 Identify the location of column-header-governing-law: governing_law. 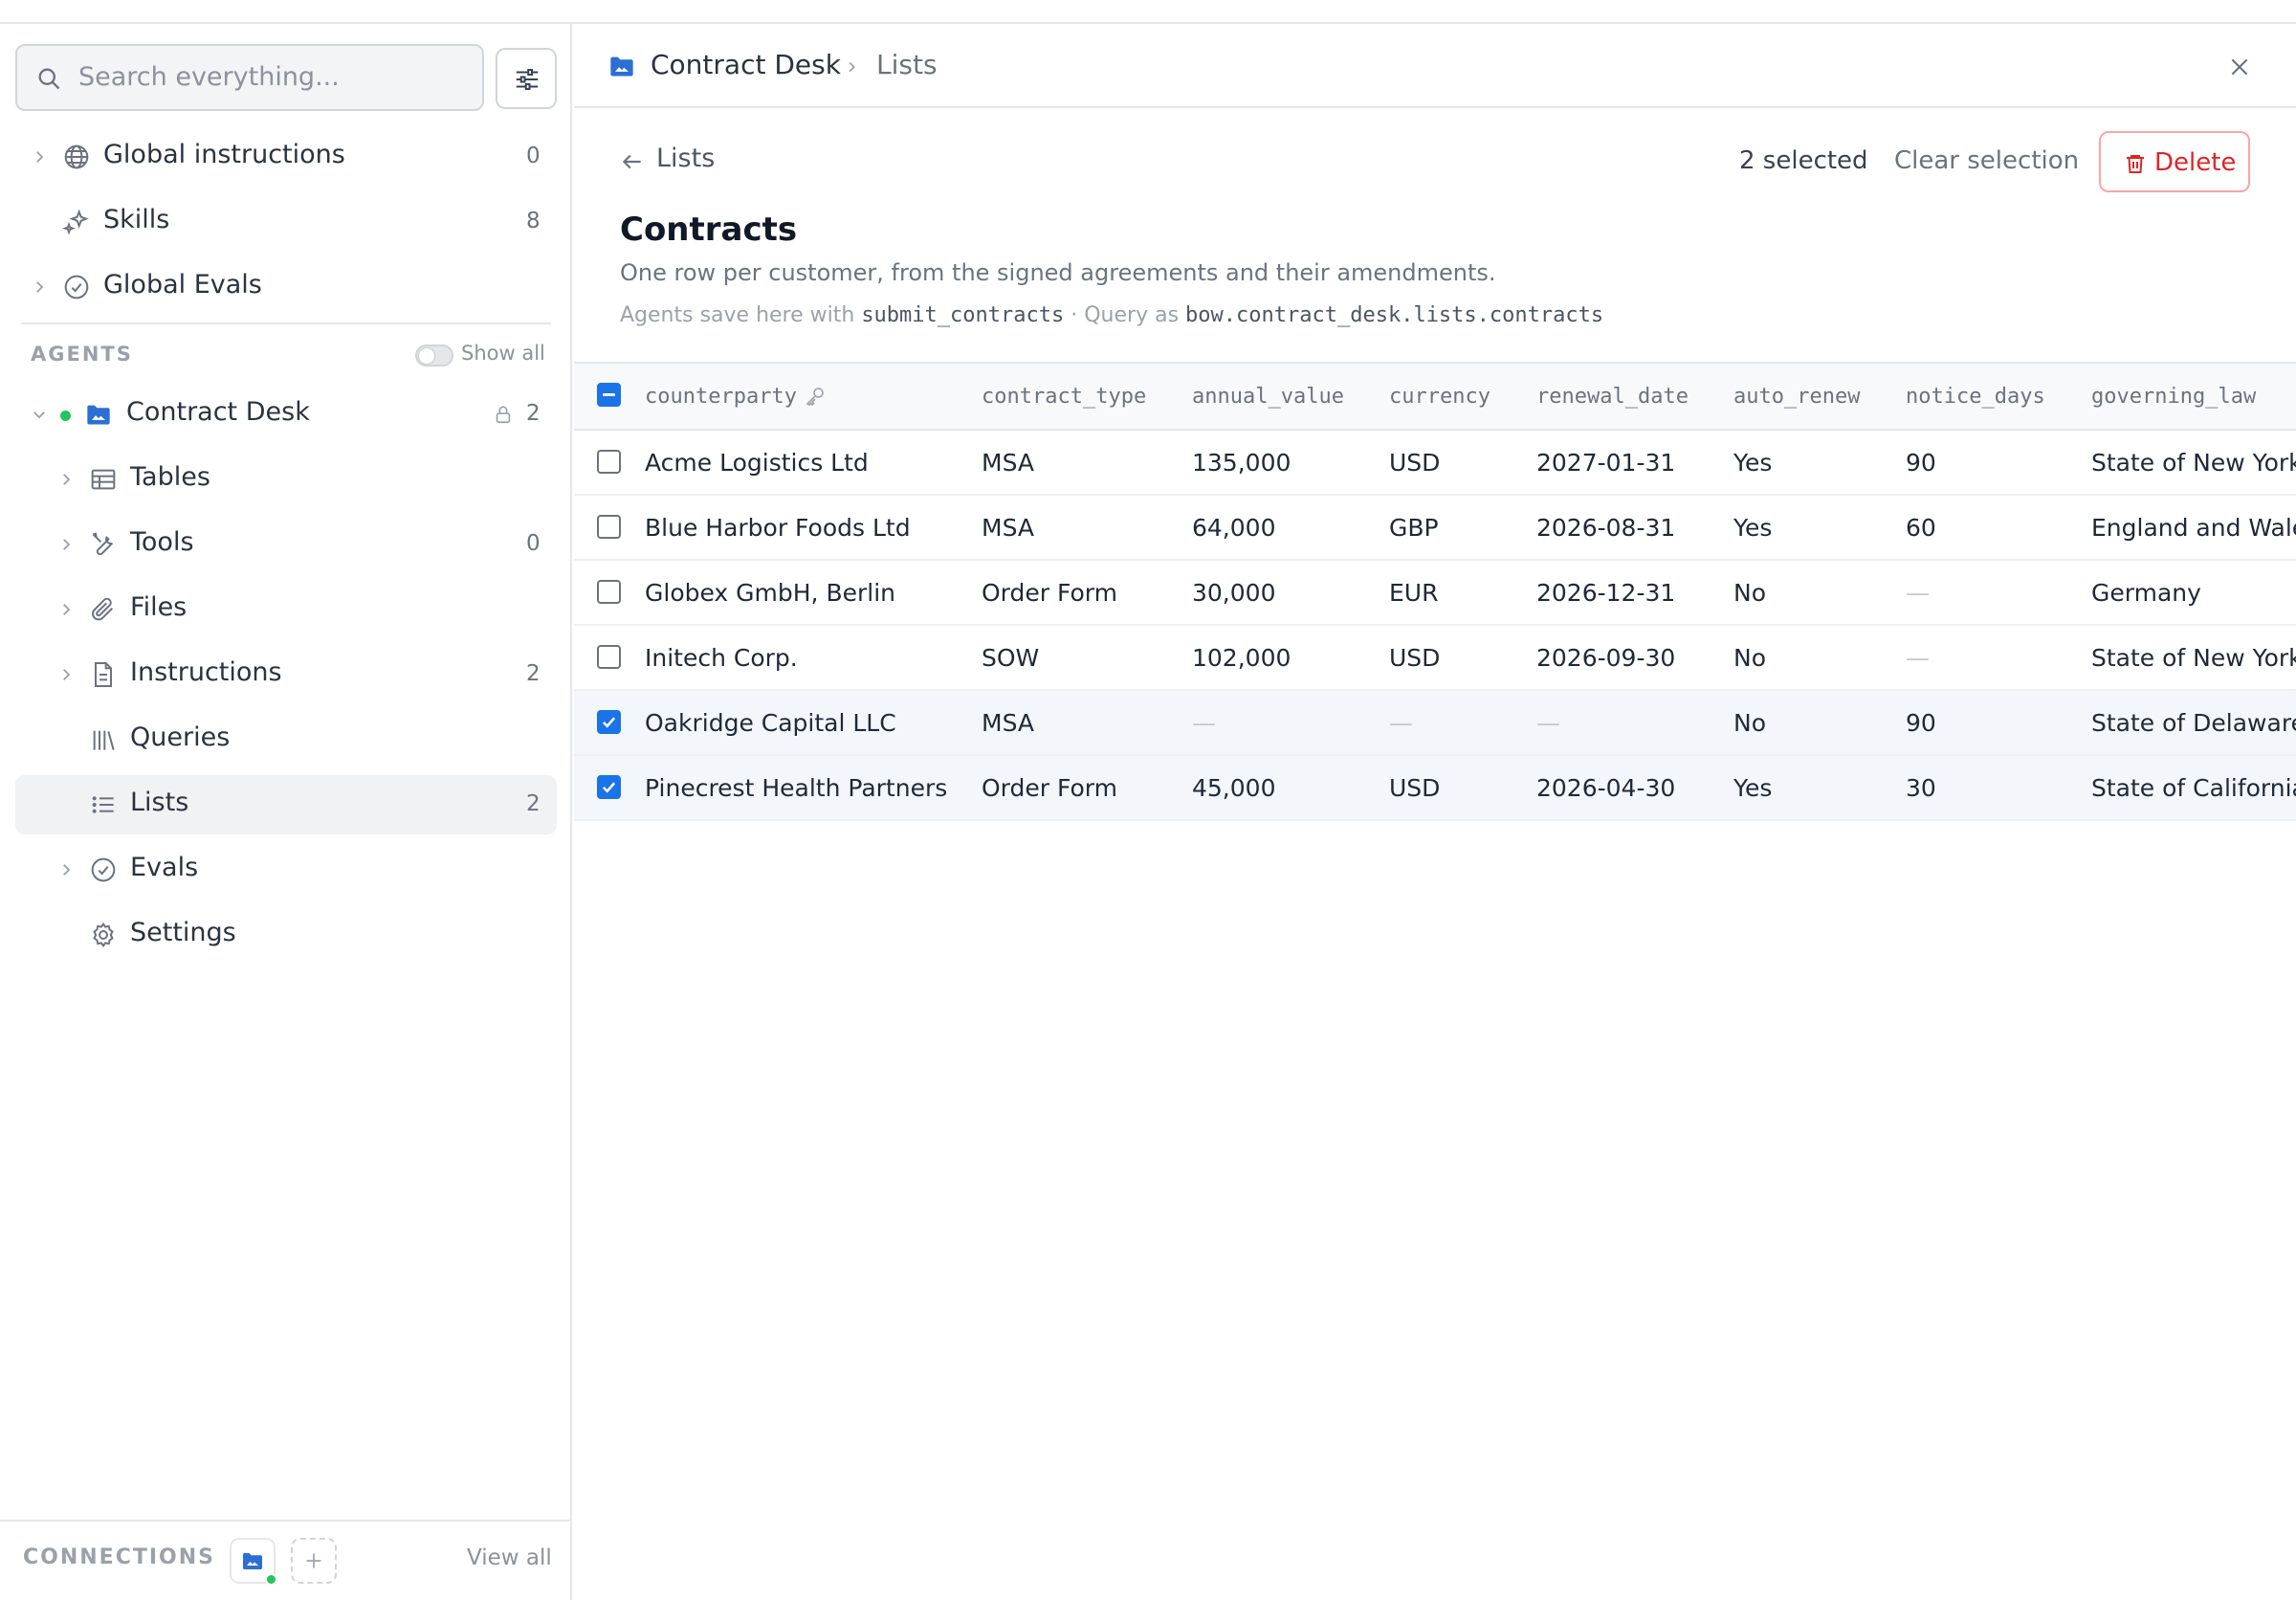
(2173, 397).